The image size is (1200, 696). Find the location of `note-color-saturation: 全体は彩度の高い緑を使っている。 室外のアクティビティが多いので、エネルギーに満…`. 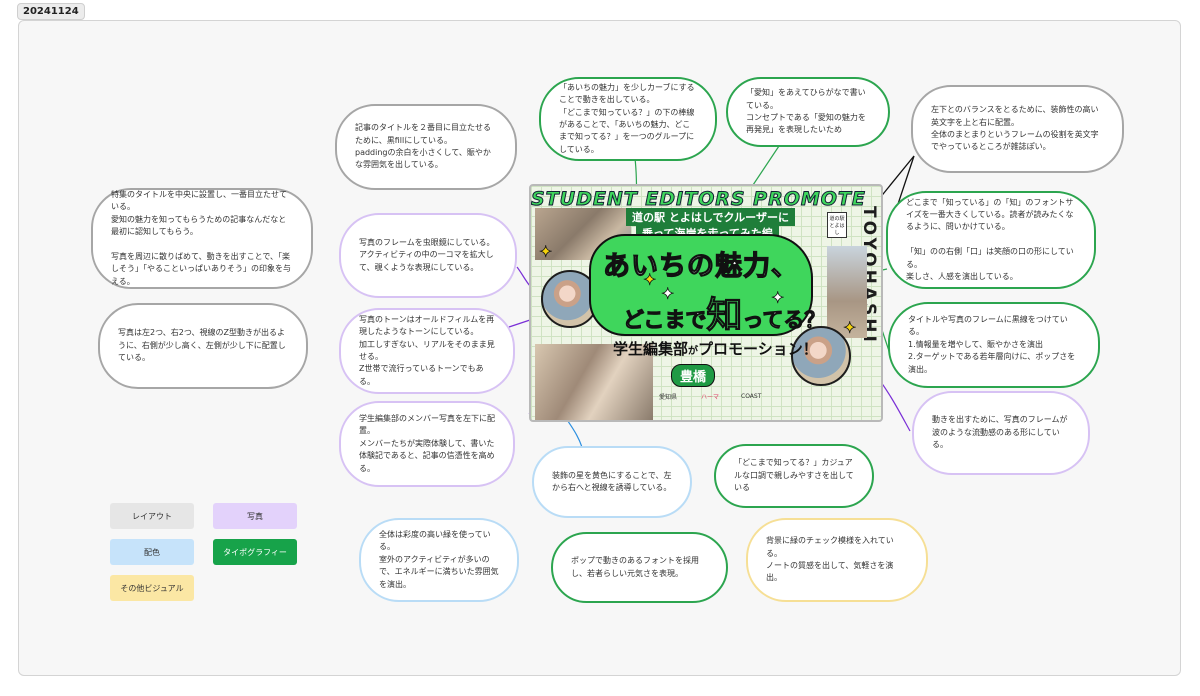

note-color-saturation: 全体は彩度の高い緑を使っている。 室外のアクティビティが多いので、エネルギーに満… is located at coordinates (439, 560).